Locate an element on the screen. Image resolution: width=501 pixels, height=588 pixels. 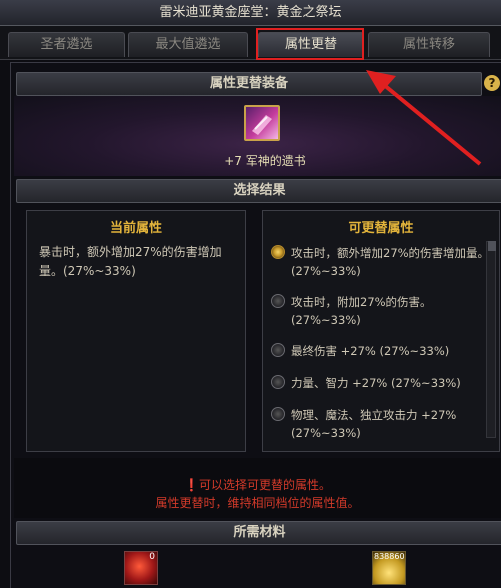
notice-line-1: ❗可以选择可更替的属性。 is located at coordinates (257, 485).